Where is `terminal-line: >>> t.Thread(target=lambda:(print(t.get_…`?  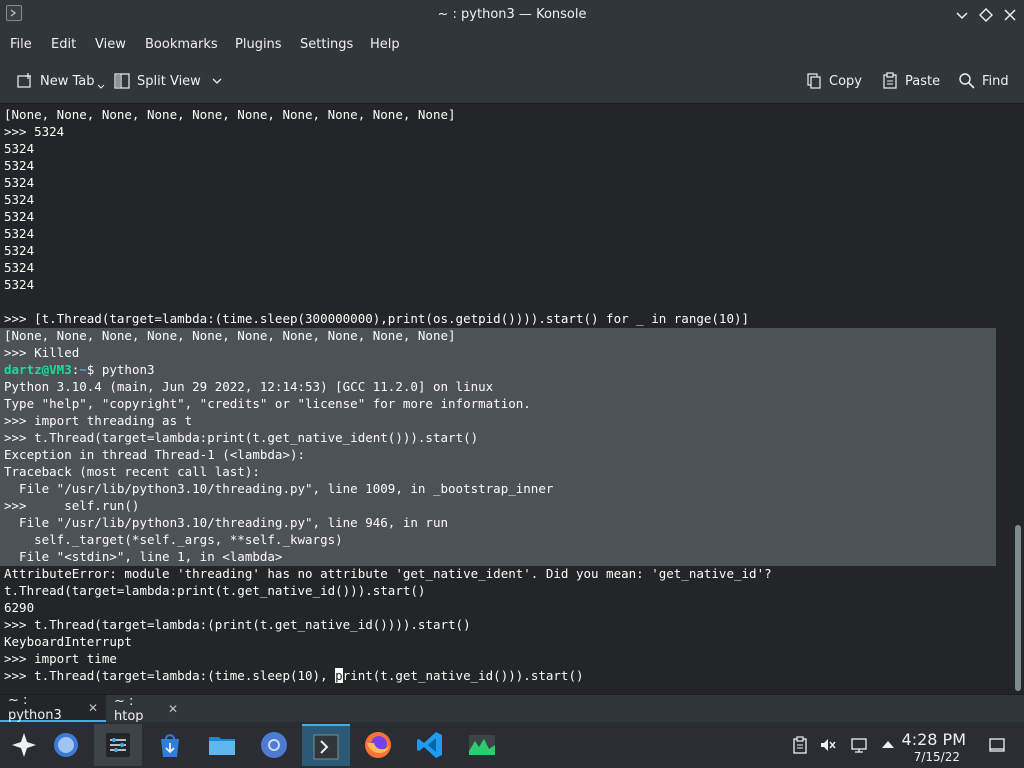
terminal-line: >>> t.Thread(target=lambda:(print(t.get_… is located at coordinates (237, 624).